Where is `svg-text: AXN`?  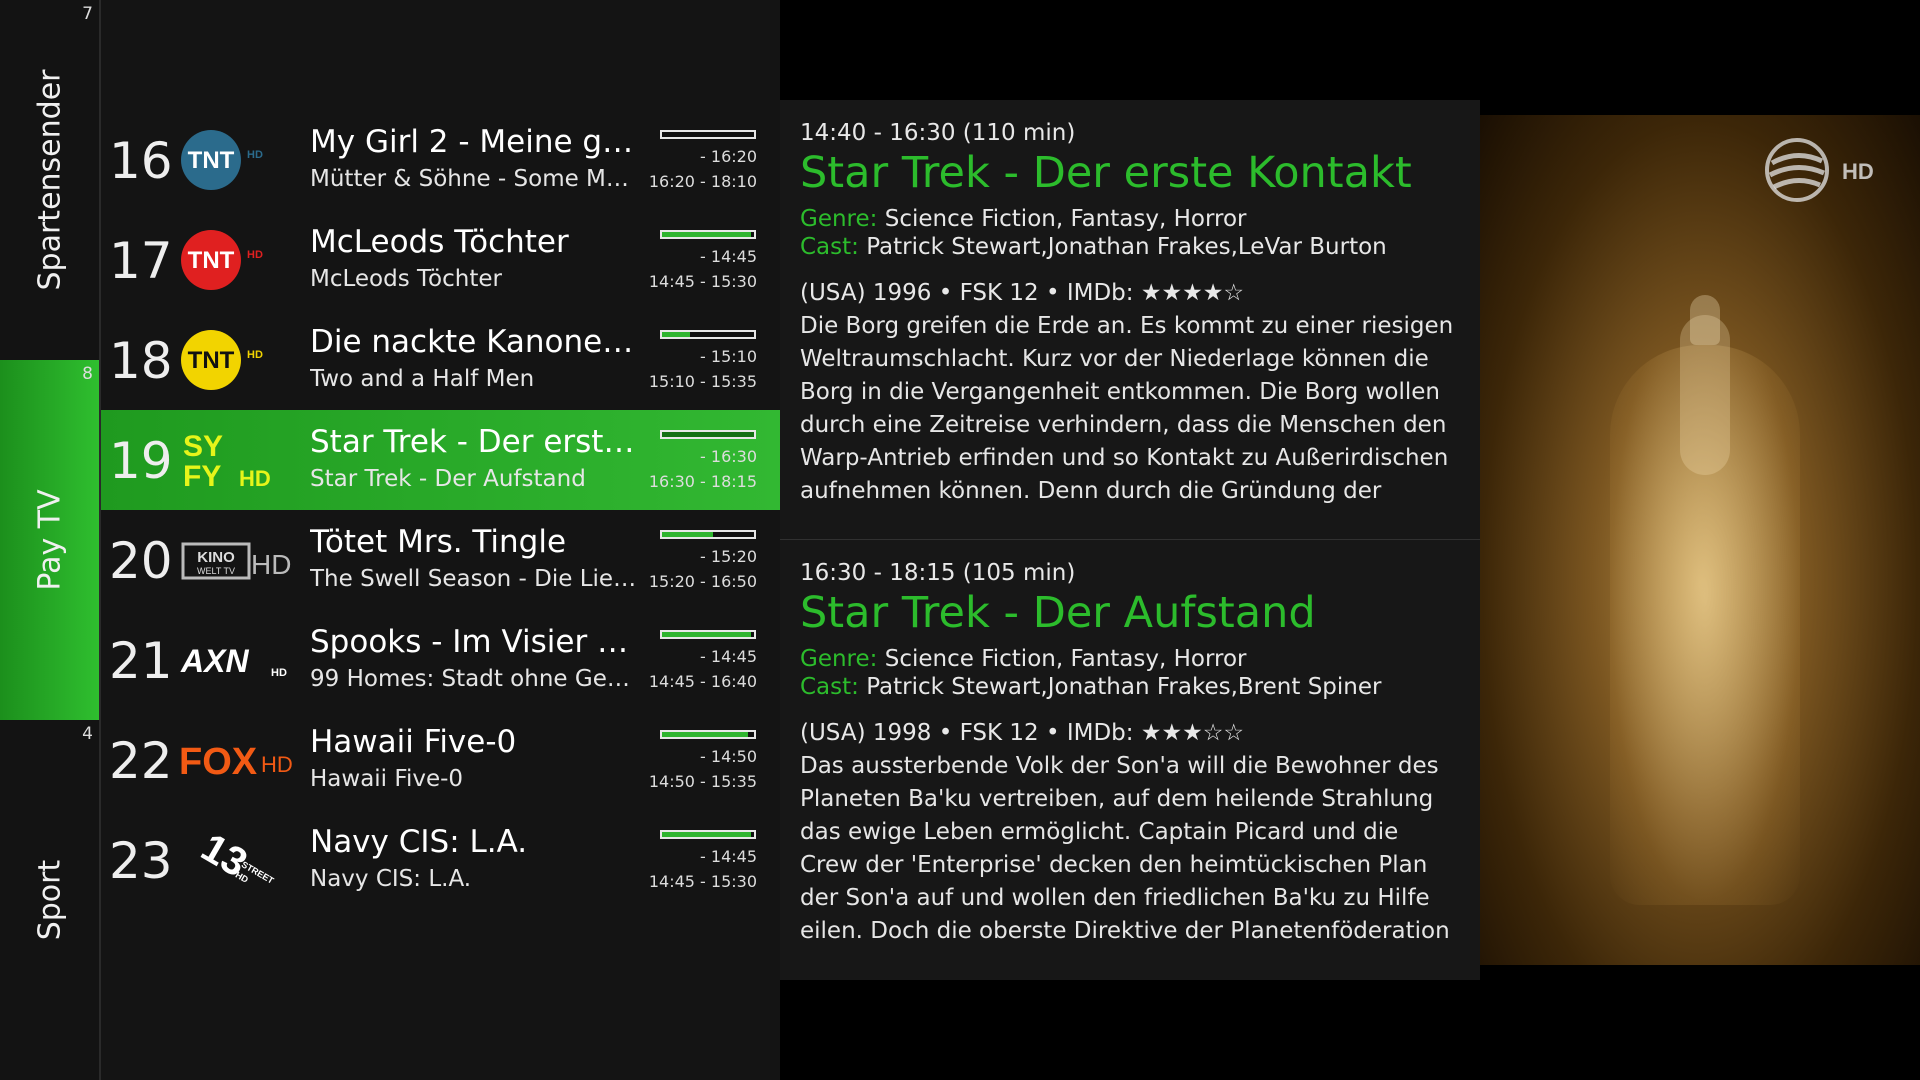
svg-text: AXN is located at coordinates (214, 661).